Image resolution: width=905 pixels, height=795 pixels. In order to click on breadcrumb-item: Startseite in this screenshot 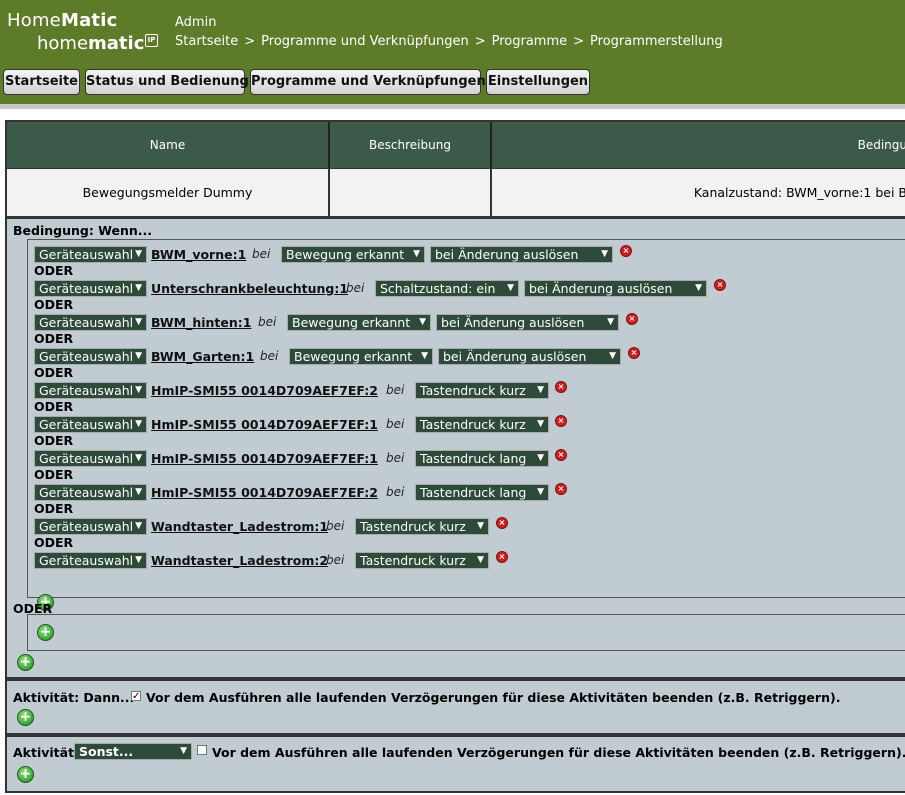, I will do `click(206, 41)`.